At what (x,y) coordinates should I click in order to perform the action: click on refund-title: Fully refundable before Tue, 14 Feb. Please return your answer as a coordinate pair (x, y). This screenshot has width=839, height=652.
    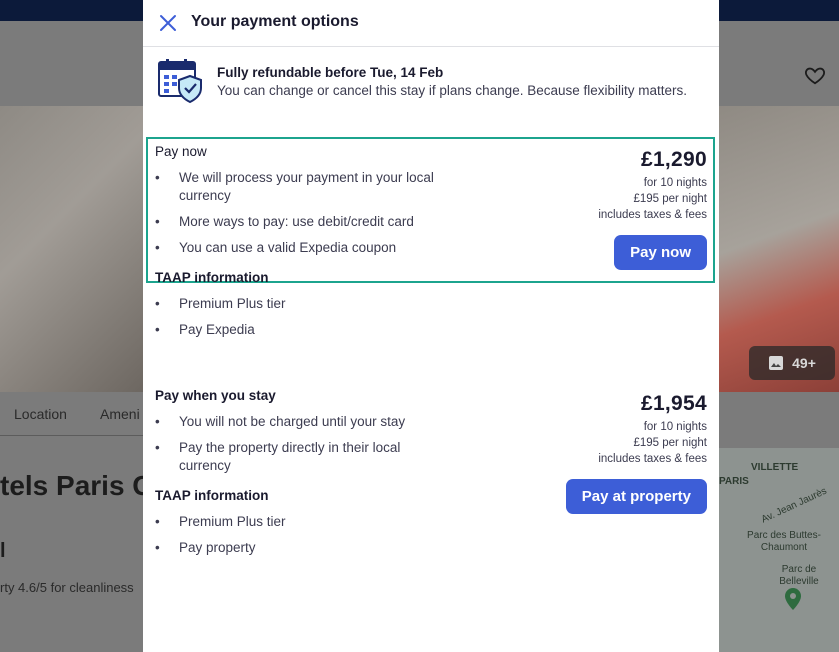
    Looking at the image, I should click on (330, 72).